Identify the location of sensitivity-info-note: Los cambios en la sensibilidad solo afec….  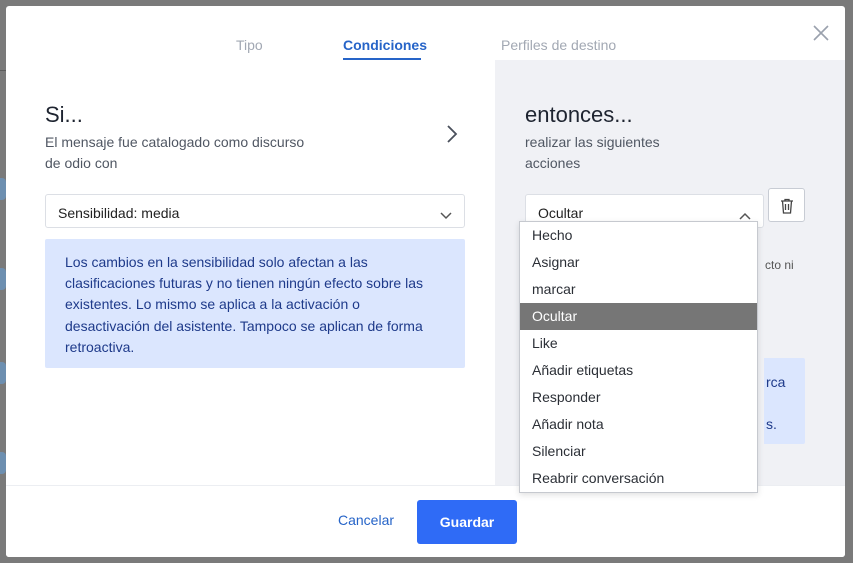
(255, 303).